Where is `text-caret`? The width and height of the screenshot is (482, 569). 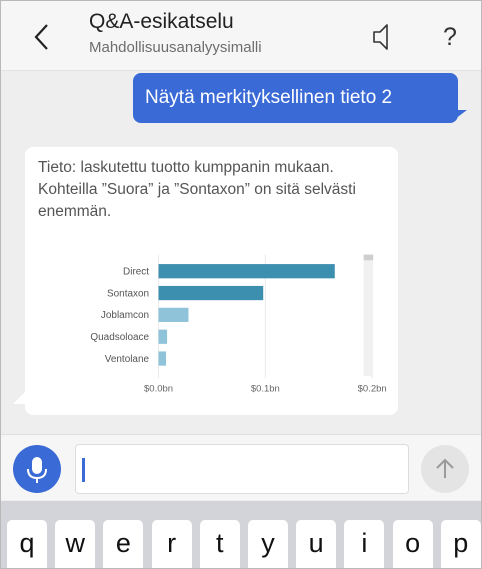 text-caret is located at coordinates (83, 470).